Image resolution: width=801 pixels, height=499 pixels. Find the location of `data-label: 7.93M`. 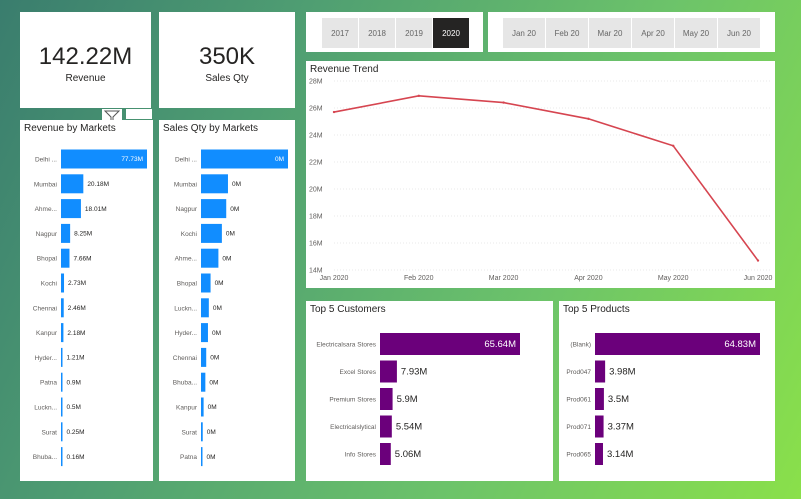

data-label: 7.93M is located at coordinates (414, 372).